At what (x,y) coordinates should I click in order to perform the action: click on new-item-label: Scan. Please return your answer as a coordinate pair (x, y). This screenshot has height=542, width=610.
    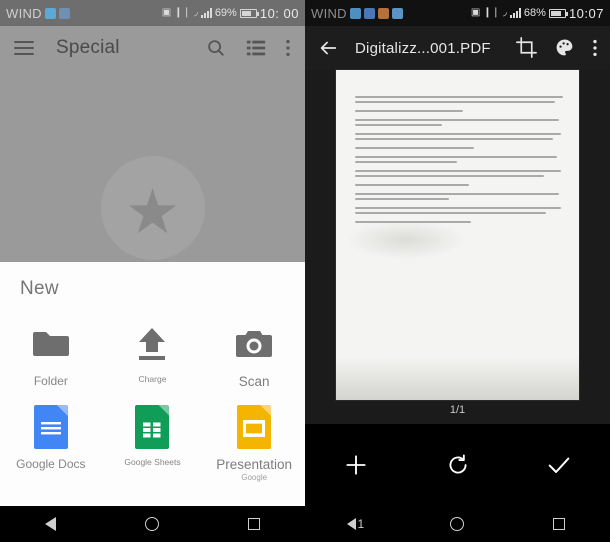
    Looking at the image, I should click on (254, 381).